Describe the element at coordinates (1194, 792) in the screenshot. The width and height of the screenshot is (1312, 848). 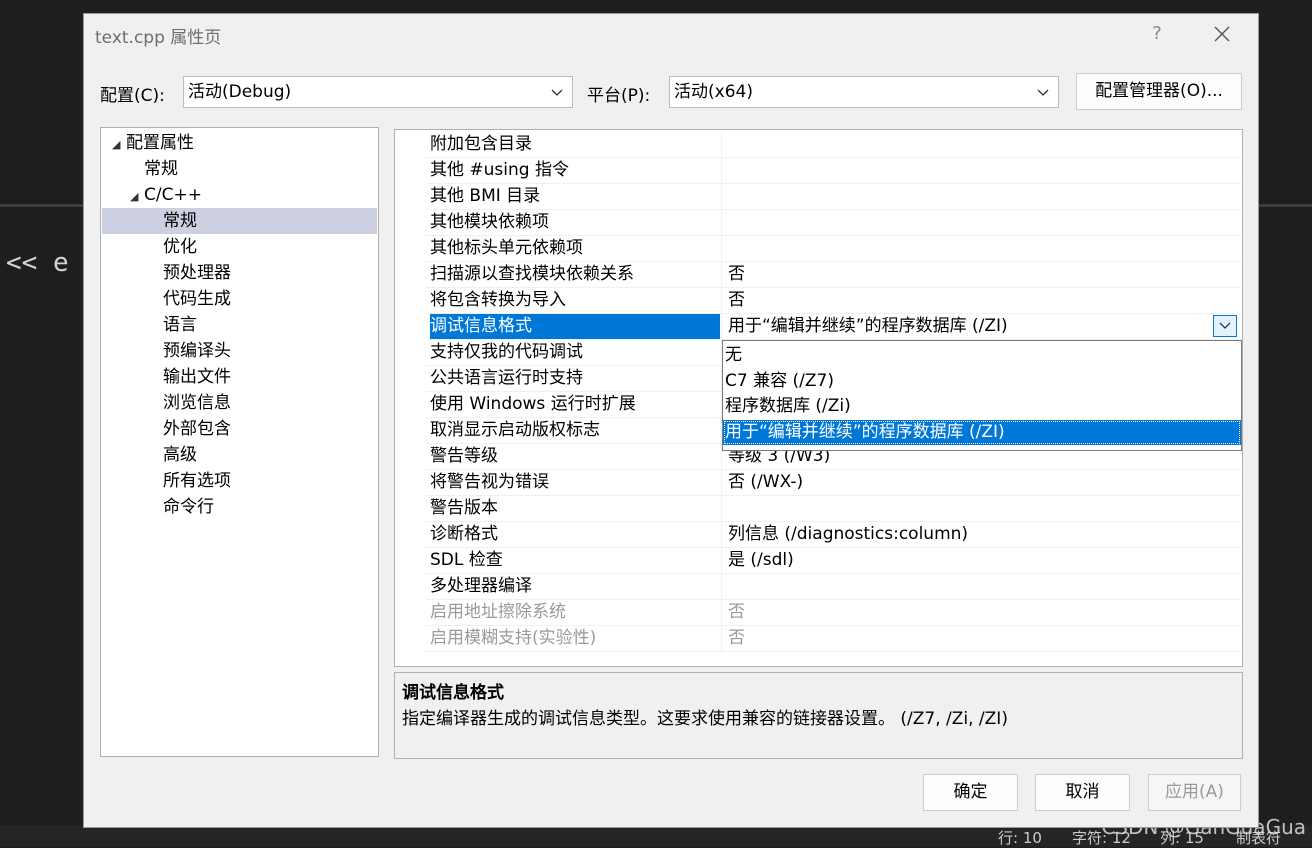
I see `apply-button: 应用(A)` at that location.